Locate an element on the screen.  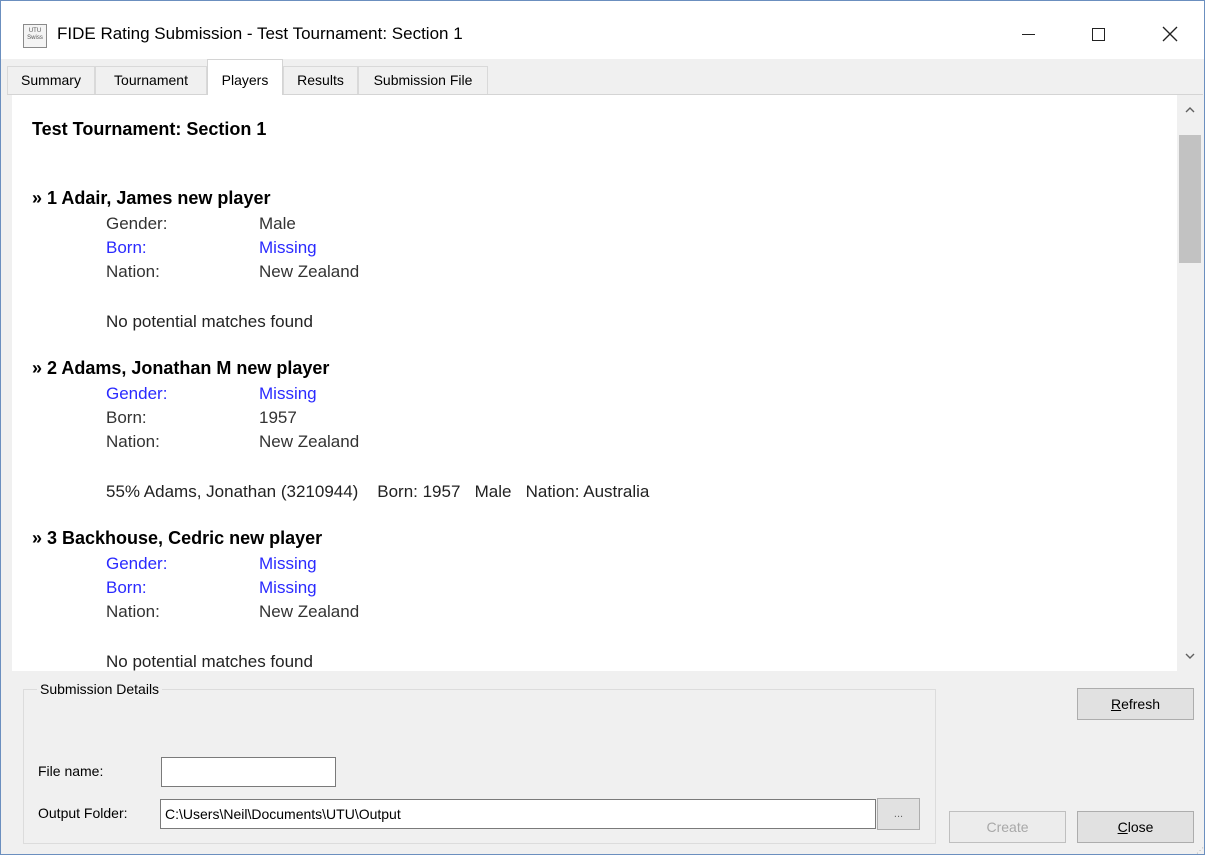
output-folder-input: C:\Users\Neil\Documents\UTU\Output is located at coordinates (518, 814).